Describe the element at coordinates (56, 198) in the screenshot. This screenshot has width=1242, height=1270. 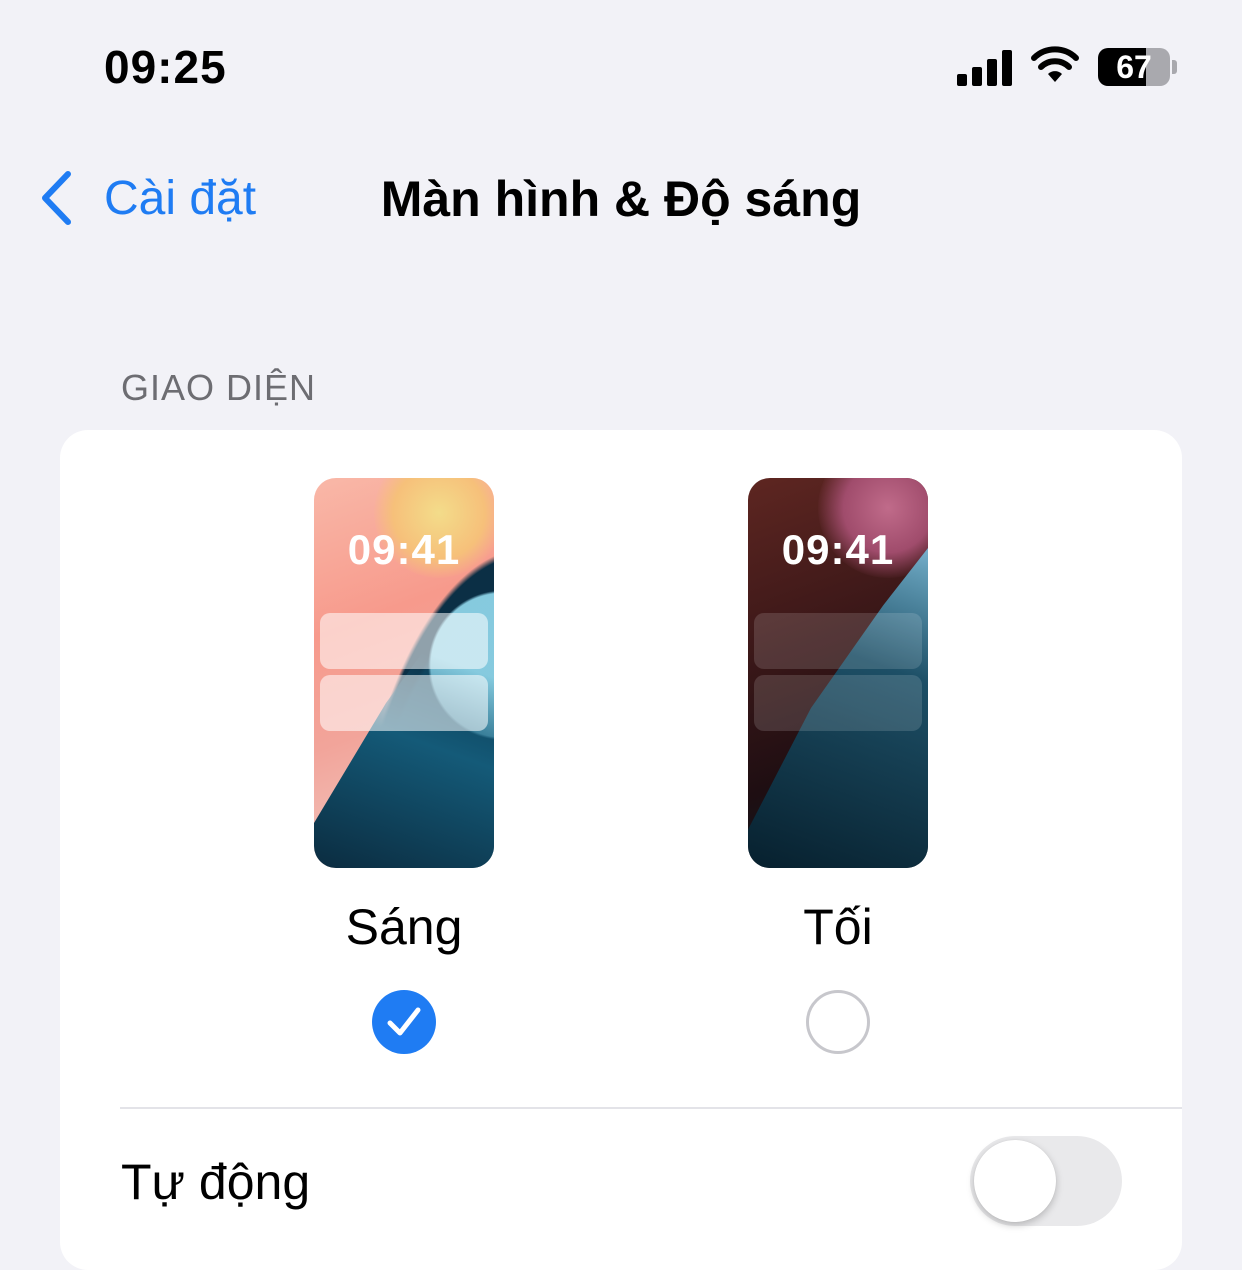
I see `back-chevron-icon` at that location.